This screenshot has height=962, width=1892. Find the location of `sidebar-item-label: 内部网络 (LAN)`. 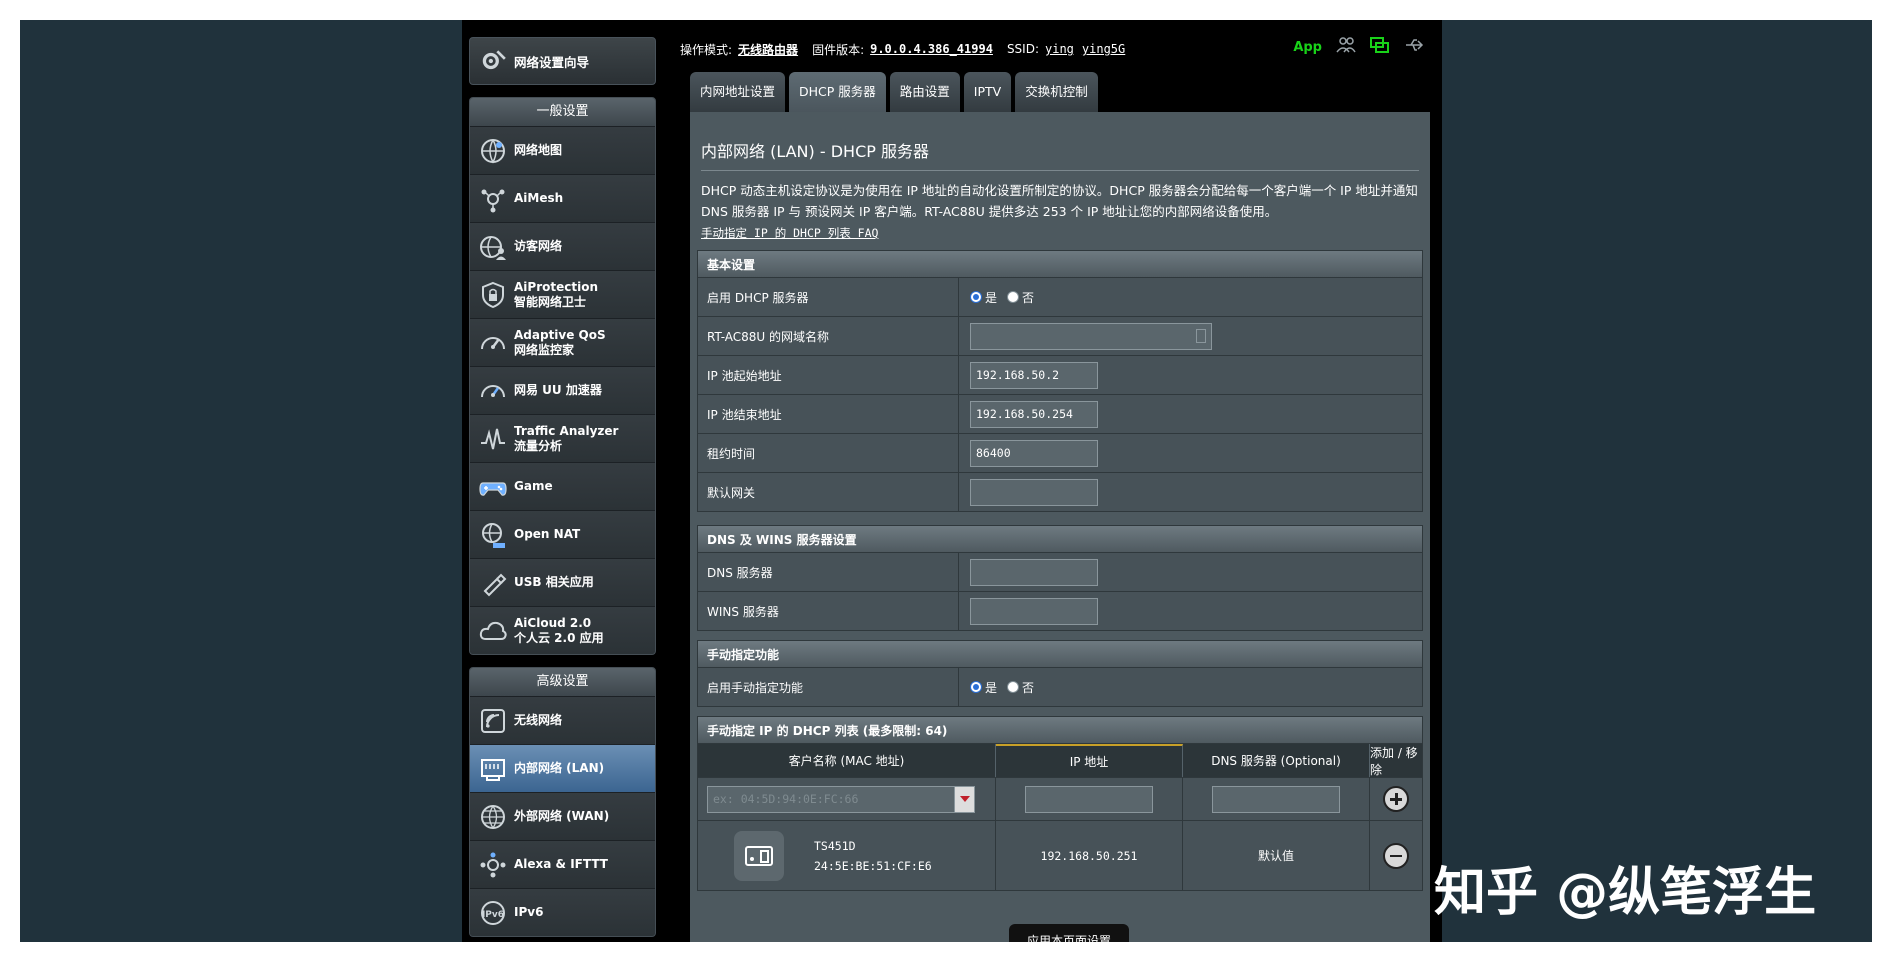

sidebar-item-label: 内部网络 (LAN) is located at coordinates (559, 768).